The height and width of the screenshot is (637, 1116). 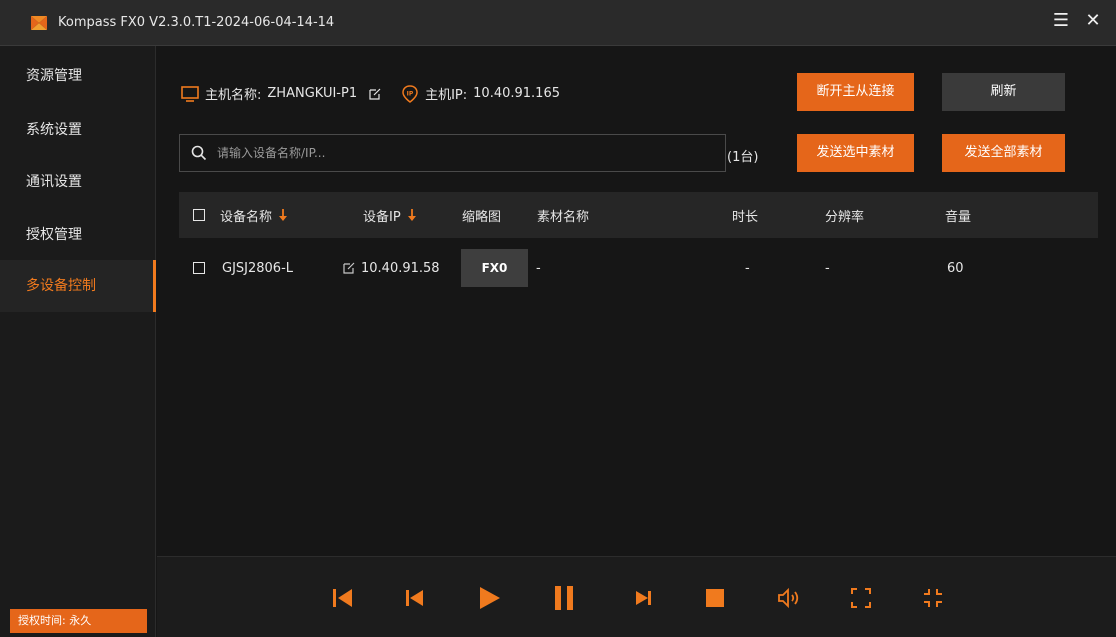 What do you see at coordinates (958, 217) in the screenshot?
I see `header-volume: 音量` at bounding box center [958, 217].